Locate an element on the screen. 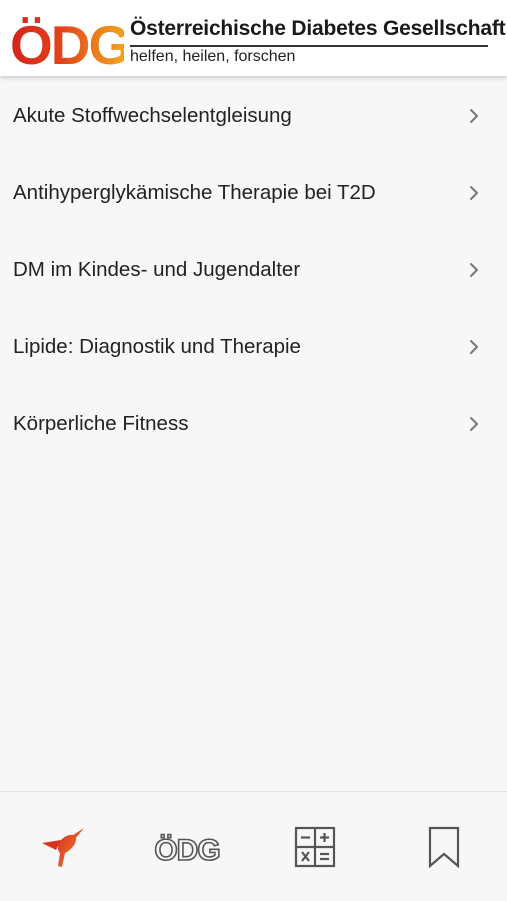 This screenshot has height=901, width=507. nav-home-button is located at coordinates (63, 846).